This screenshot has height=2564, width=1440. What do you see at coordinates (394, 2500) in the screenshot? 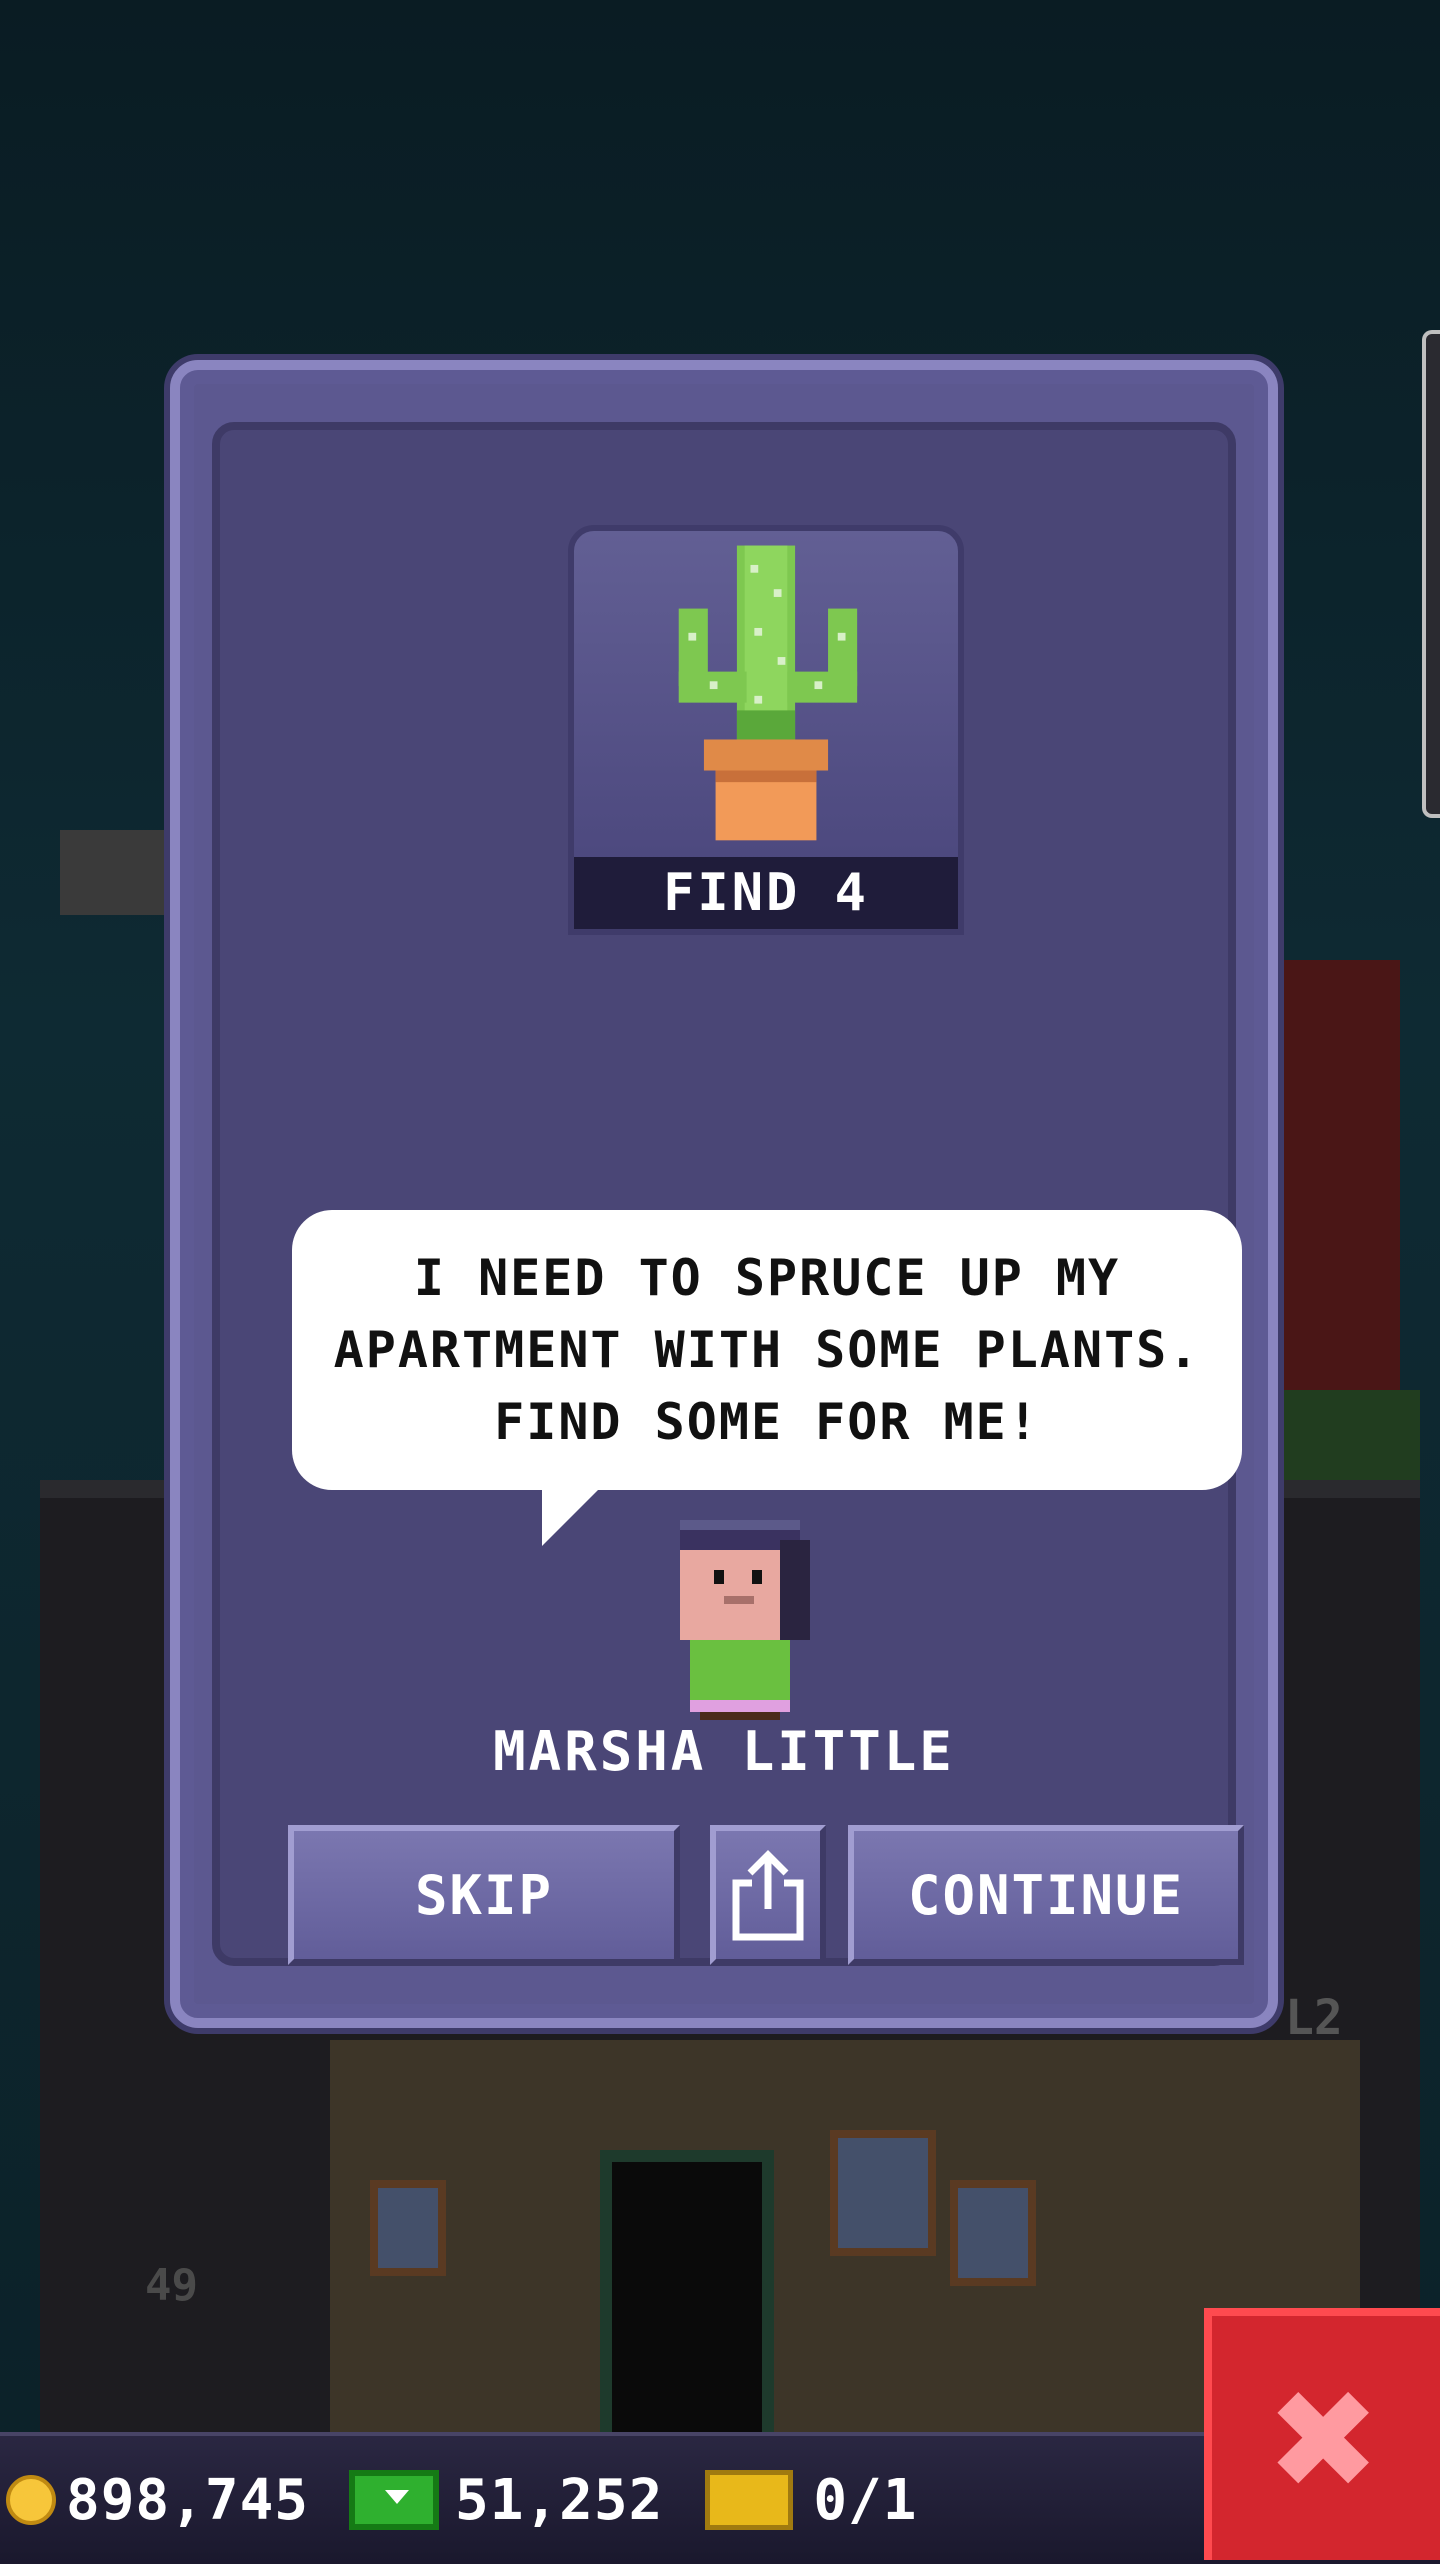
I see `bux-icon` at bounding box center [394, 2500].